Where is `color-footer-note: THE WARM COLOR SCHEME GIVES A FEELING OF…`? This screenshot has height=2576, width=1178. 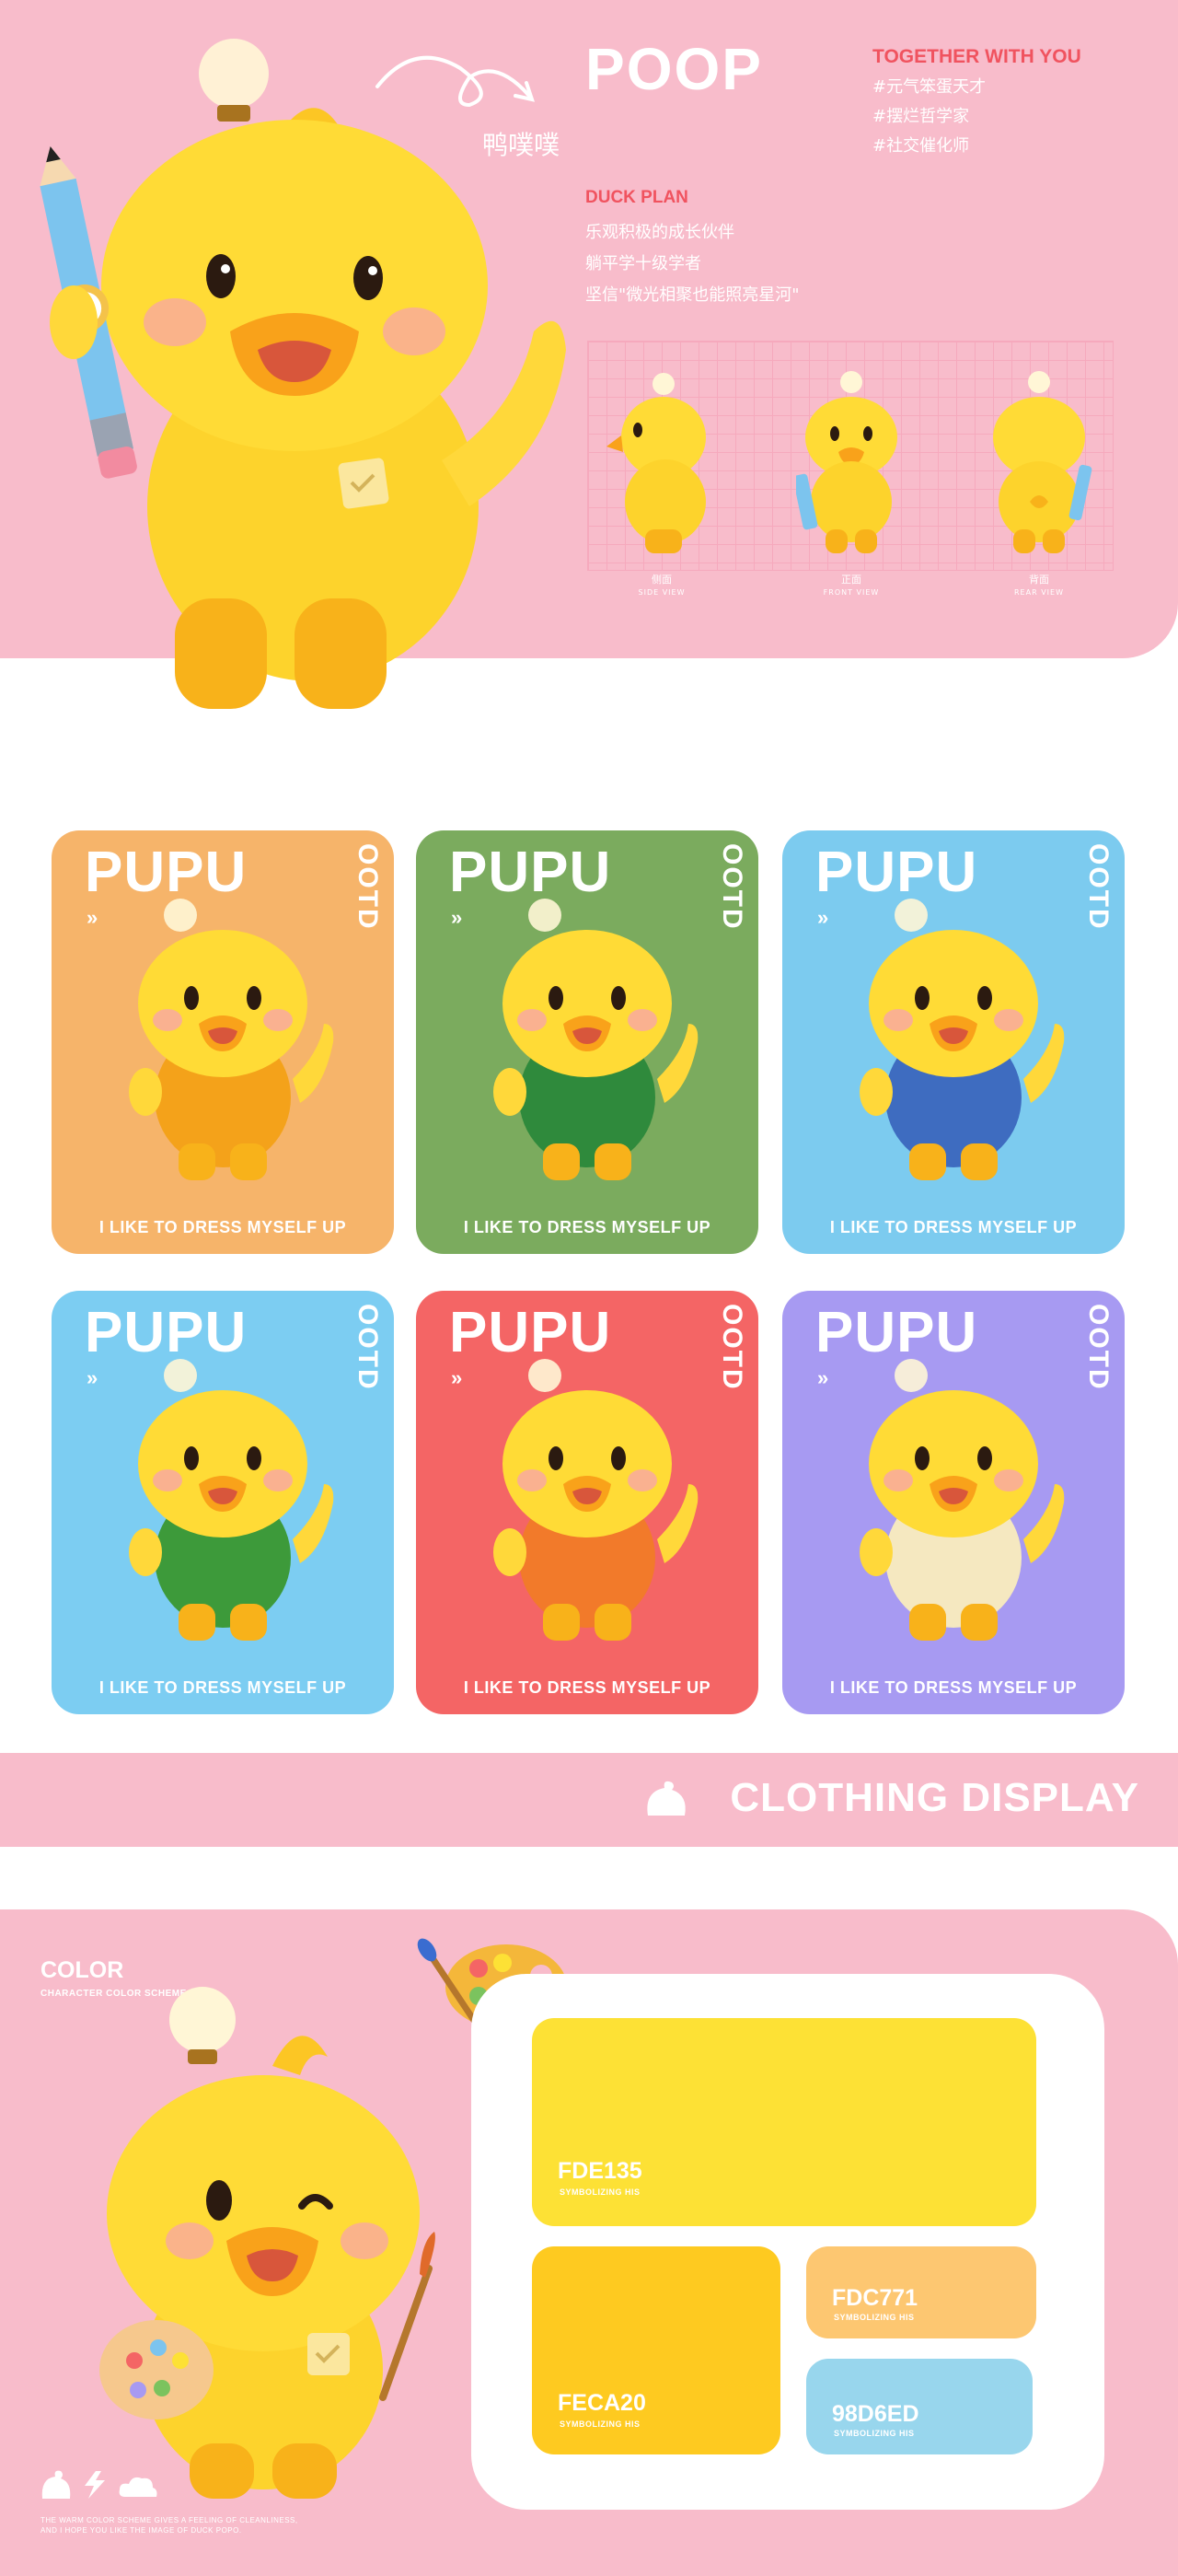
color-footer-note: THE WARM COLOR SCHEME GIVES A FEELING OF… is located at coordinates (169, 2525).